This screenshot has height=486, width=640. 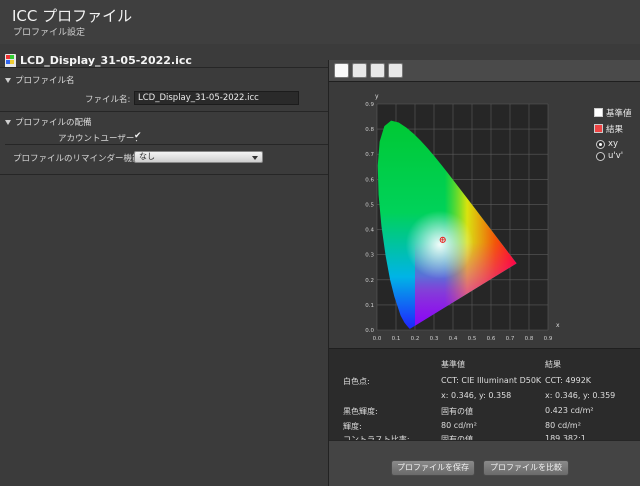 What do you see at coordinates (569, 410) in the screenshot?
I see `row-res: 0.423 cd/m²` at bounding box center [569, 410].